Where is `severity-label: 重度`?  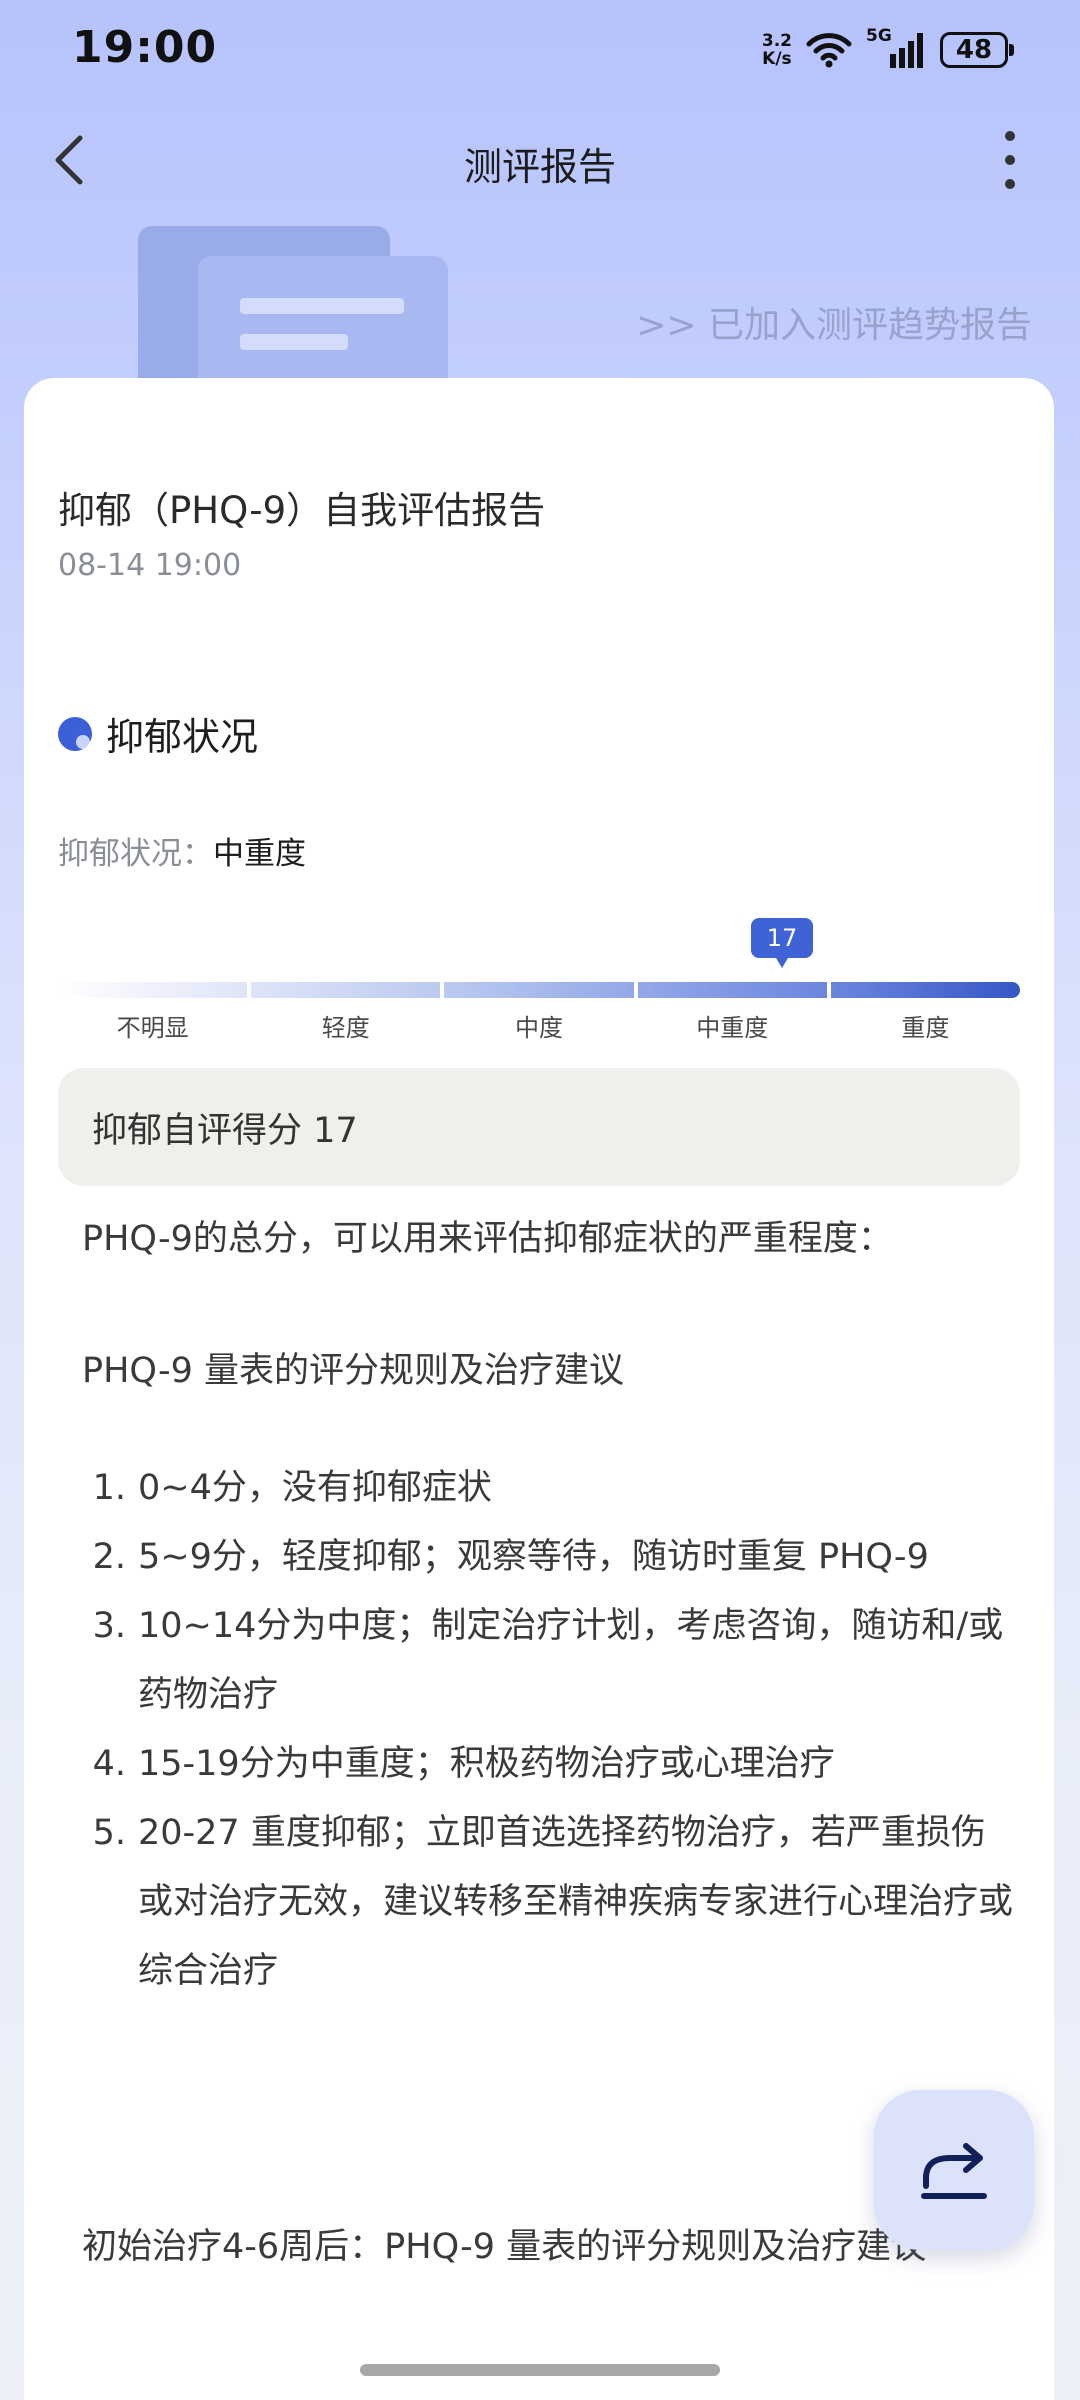 severity-label: 重度 is located at coordinates (925, 1028).